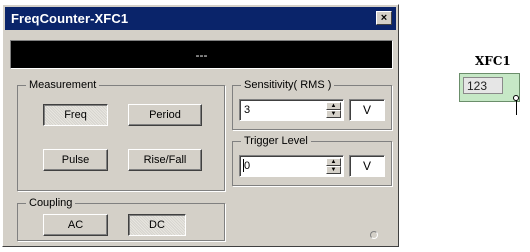 This screenshot has width=530, height=252. What do you see at coordinates (70, 18) in the screenshot?
I see `window-title: FreqCounter-XFC1` at bounding box center [70, 18].